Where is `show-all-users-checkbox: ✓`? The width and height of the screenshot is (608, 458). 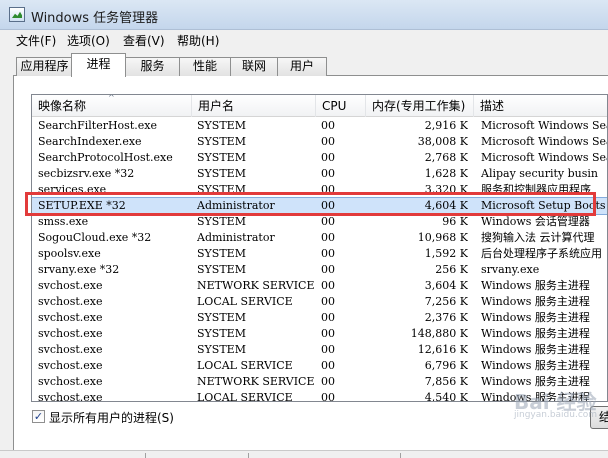 show-all-users-checkbox: ✓ is located at coordinates (38, 416).